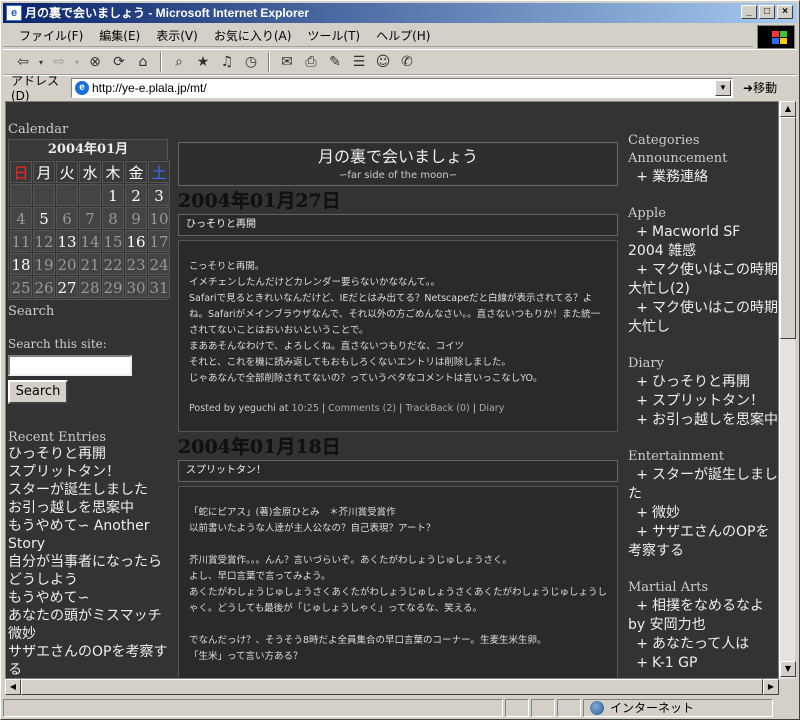 The width and height of the screenshot is (800, 720). Describe the element at coordinates (251, 62) in the screenshot. I see `history-icon: ◷` at that location.